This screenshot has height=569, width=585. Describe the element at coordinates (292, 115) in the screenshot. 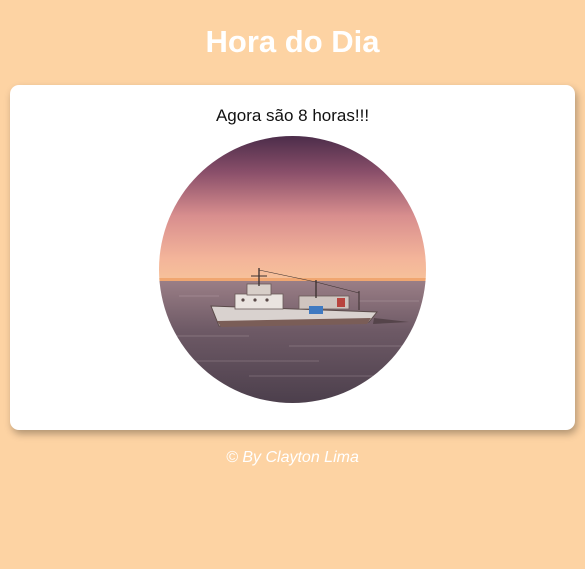

I see `hour-message: Agora são 8 horas!!!` at that location.